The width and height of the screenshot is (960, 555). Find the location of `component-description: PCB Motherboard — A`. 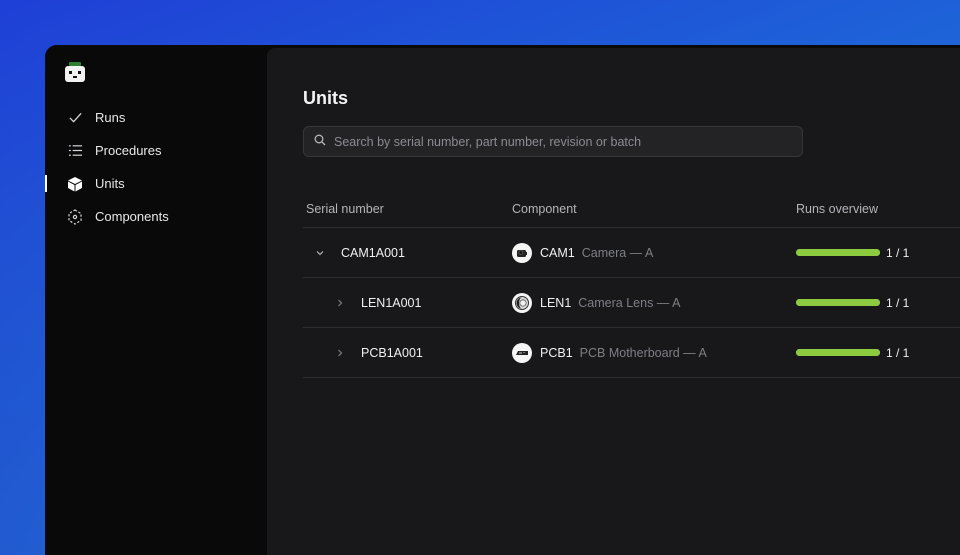

component-description: PCB Motherboard — A is located at coordinates (643, 352).